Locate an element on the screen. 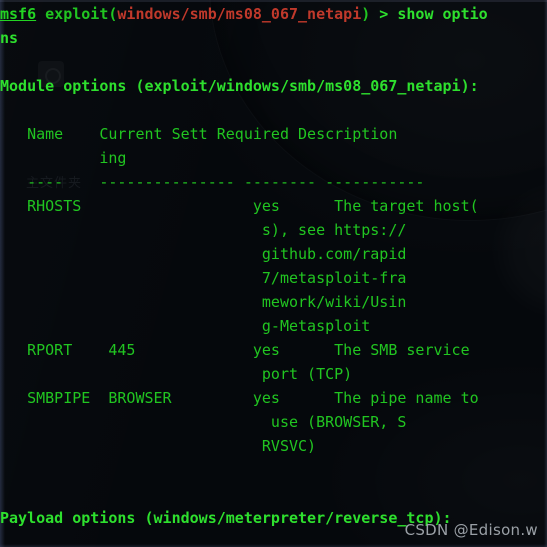 The width and height of the screenshot is (547, 547). table-row: RPORT 445 yes The SMB service is located at coordinates (273, 350).